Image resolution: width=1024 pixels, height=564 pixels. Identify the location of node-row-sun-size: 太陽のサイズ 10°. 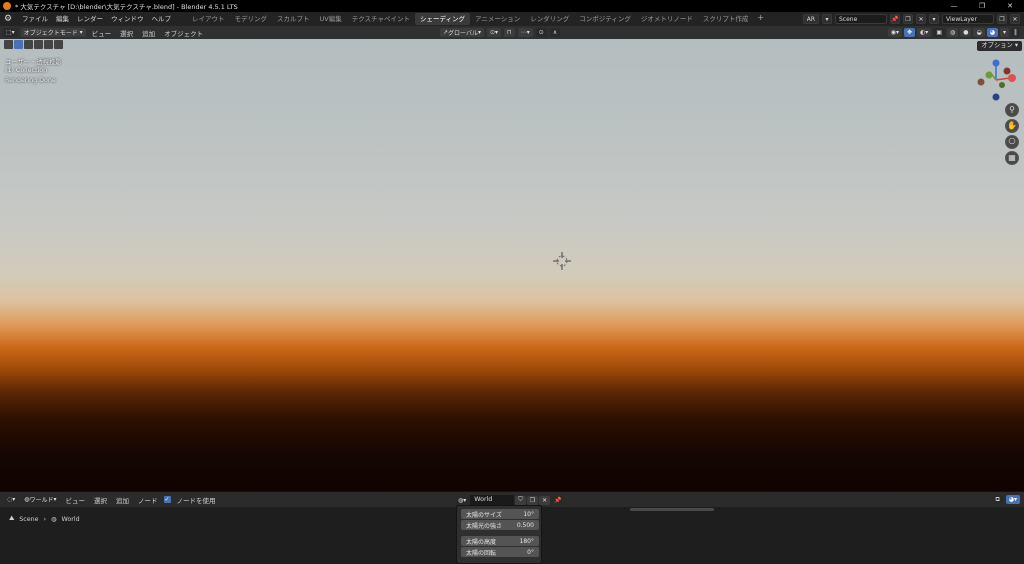
(500, 514).